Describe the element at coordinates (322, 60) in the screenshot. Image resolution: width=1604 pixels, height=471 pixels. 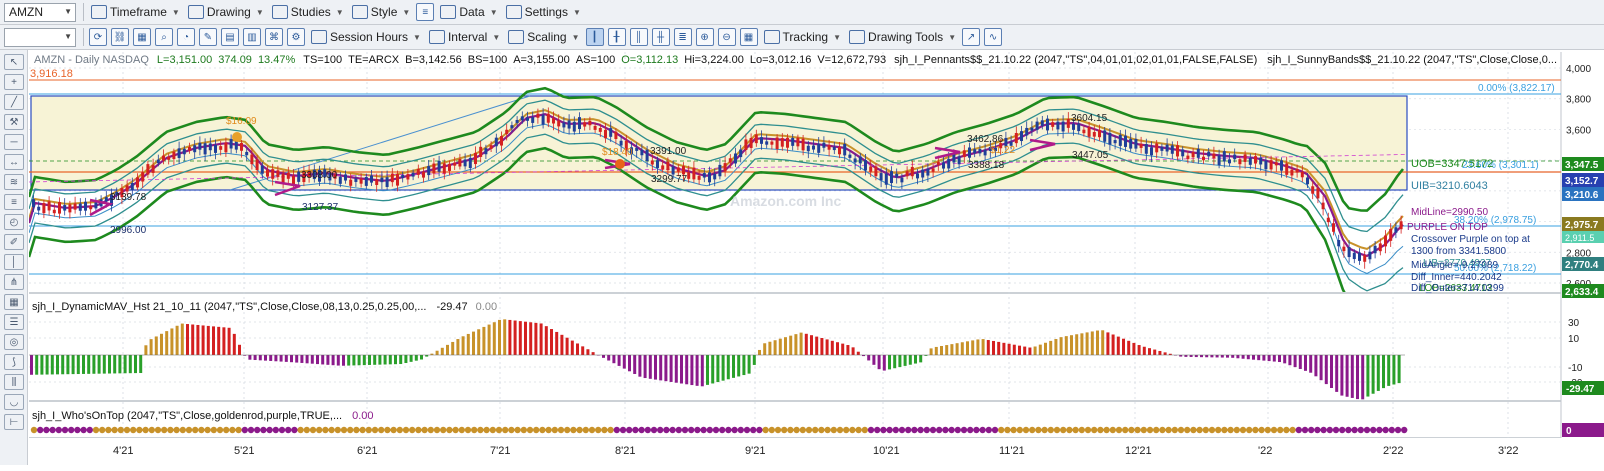
I see `ts-value: TS=100` at that location.